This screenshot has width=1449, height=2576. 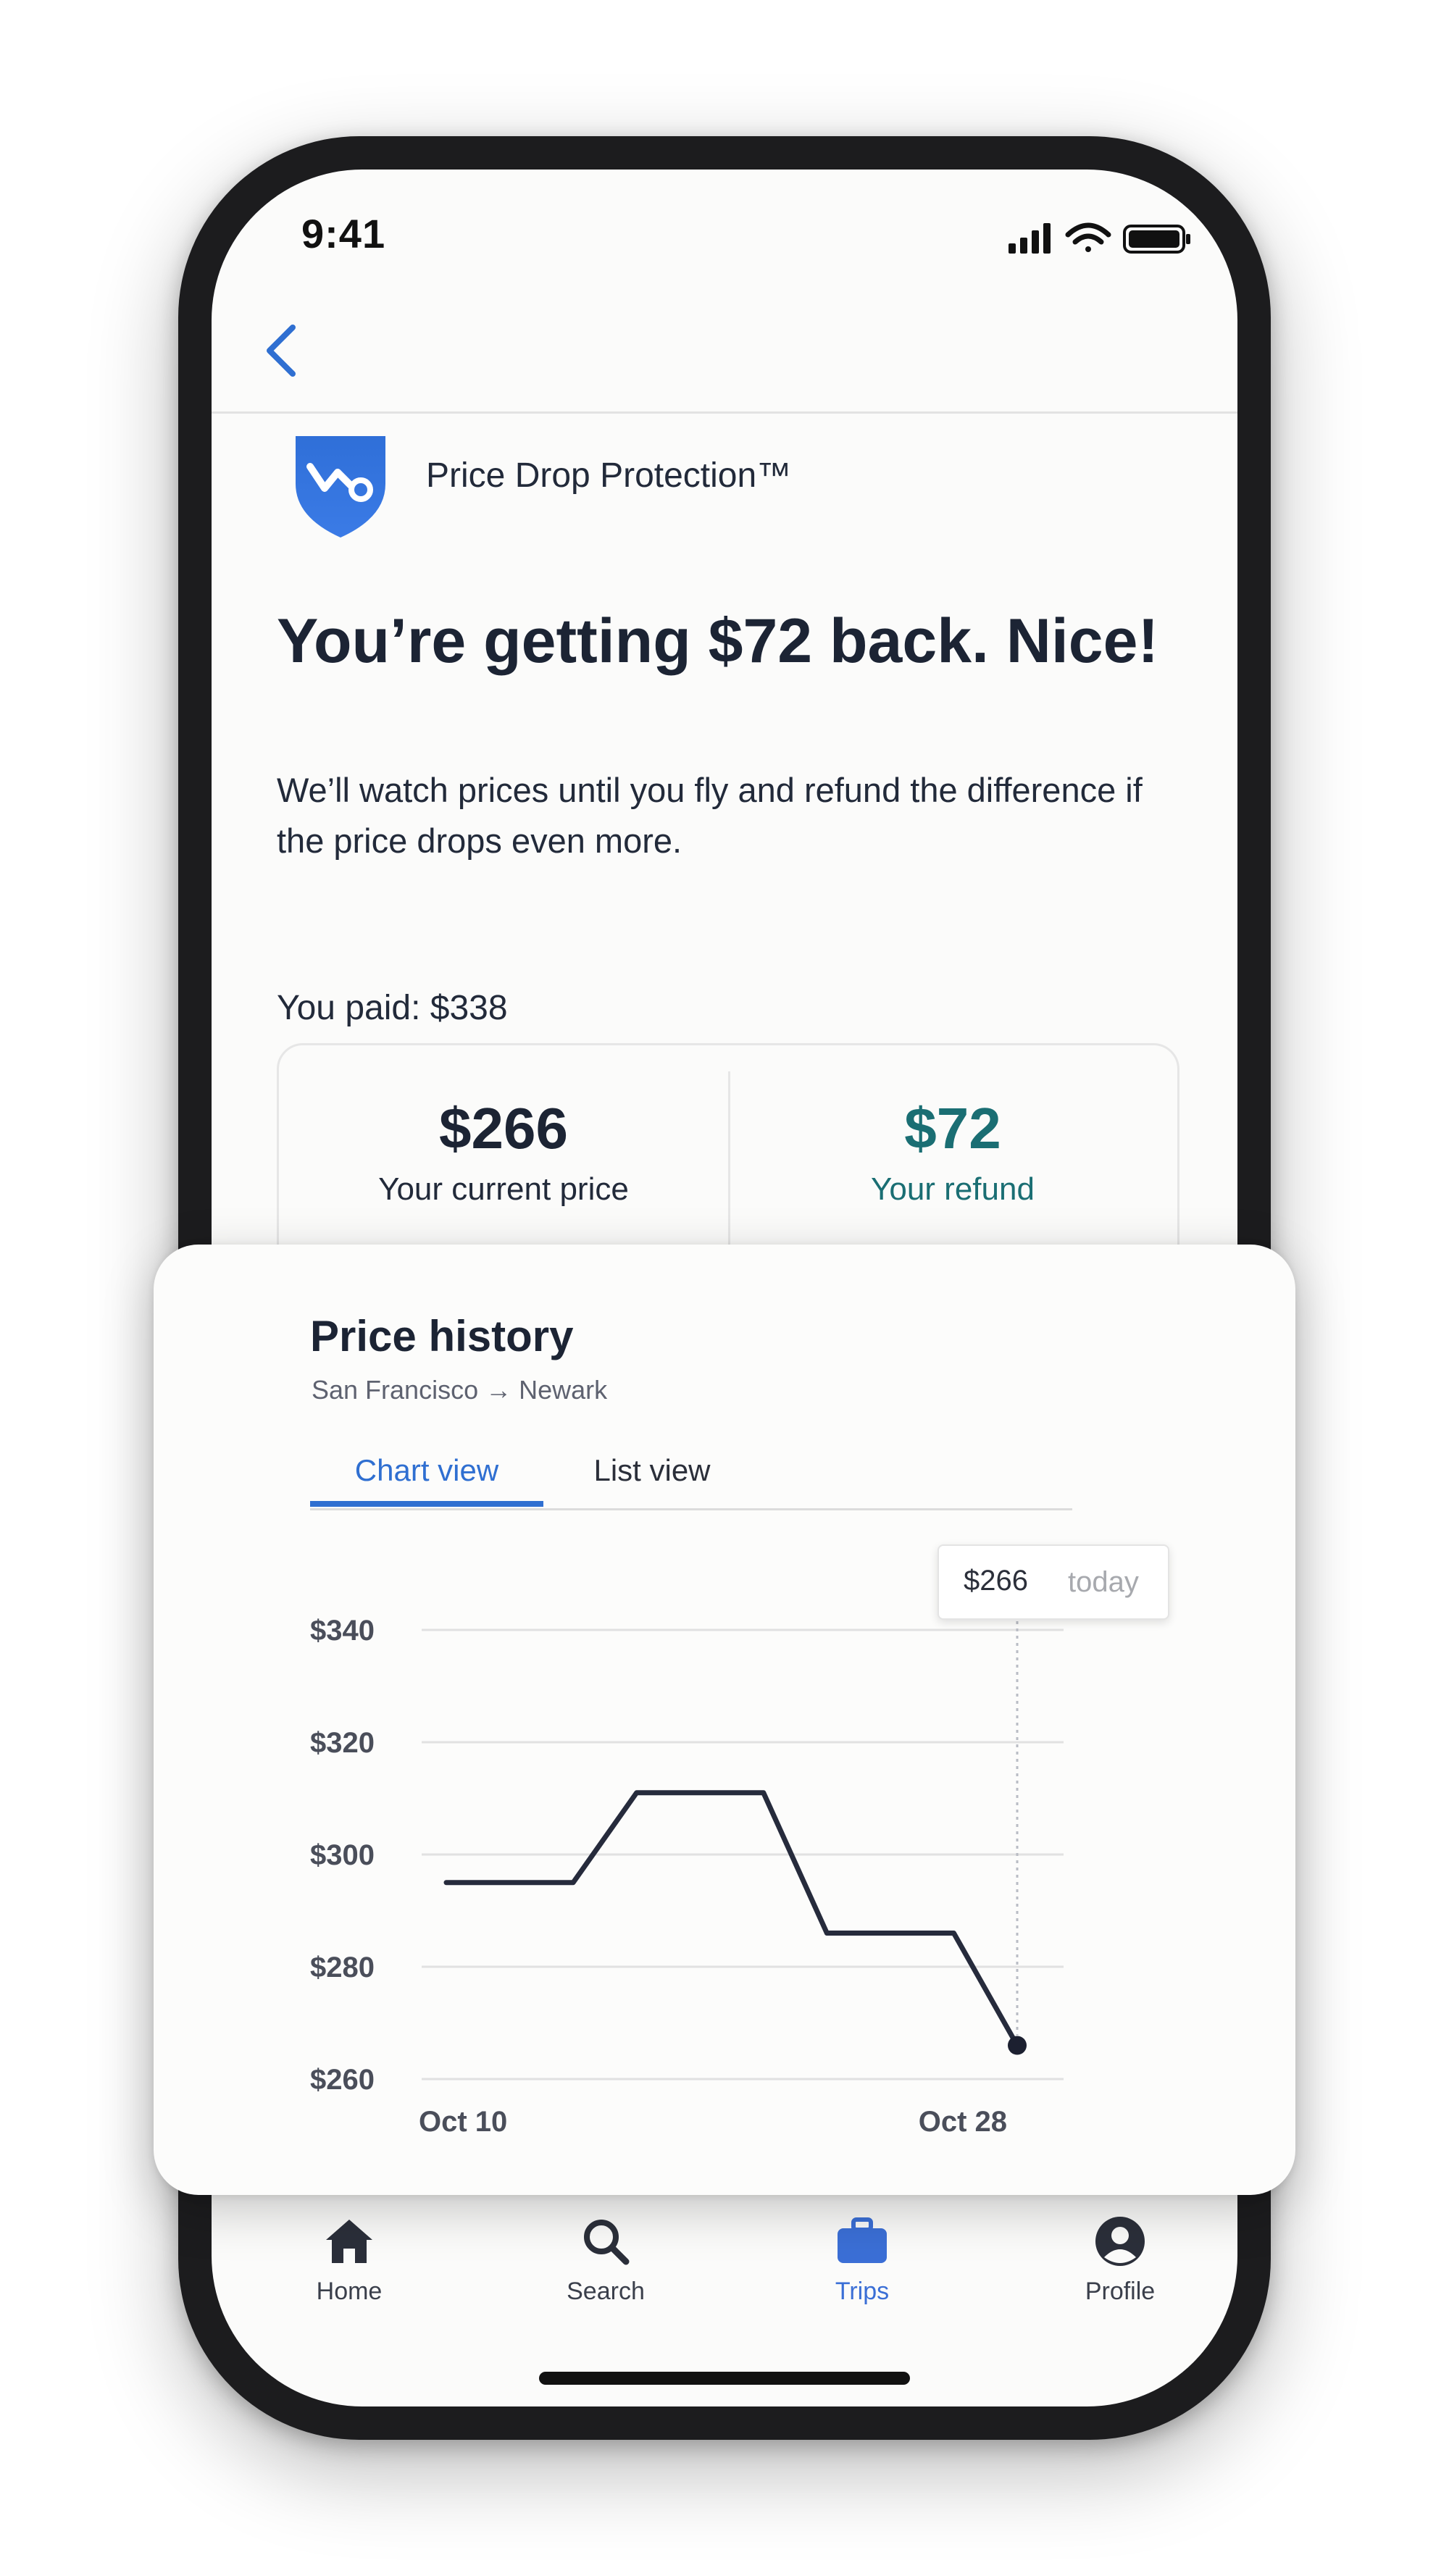 What do you see at coordinates (863, 2291) in the screenshot?
I see `tab-trips-label: Trips` at bounding box center [863, 2291].